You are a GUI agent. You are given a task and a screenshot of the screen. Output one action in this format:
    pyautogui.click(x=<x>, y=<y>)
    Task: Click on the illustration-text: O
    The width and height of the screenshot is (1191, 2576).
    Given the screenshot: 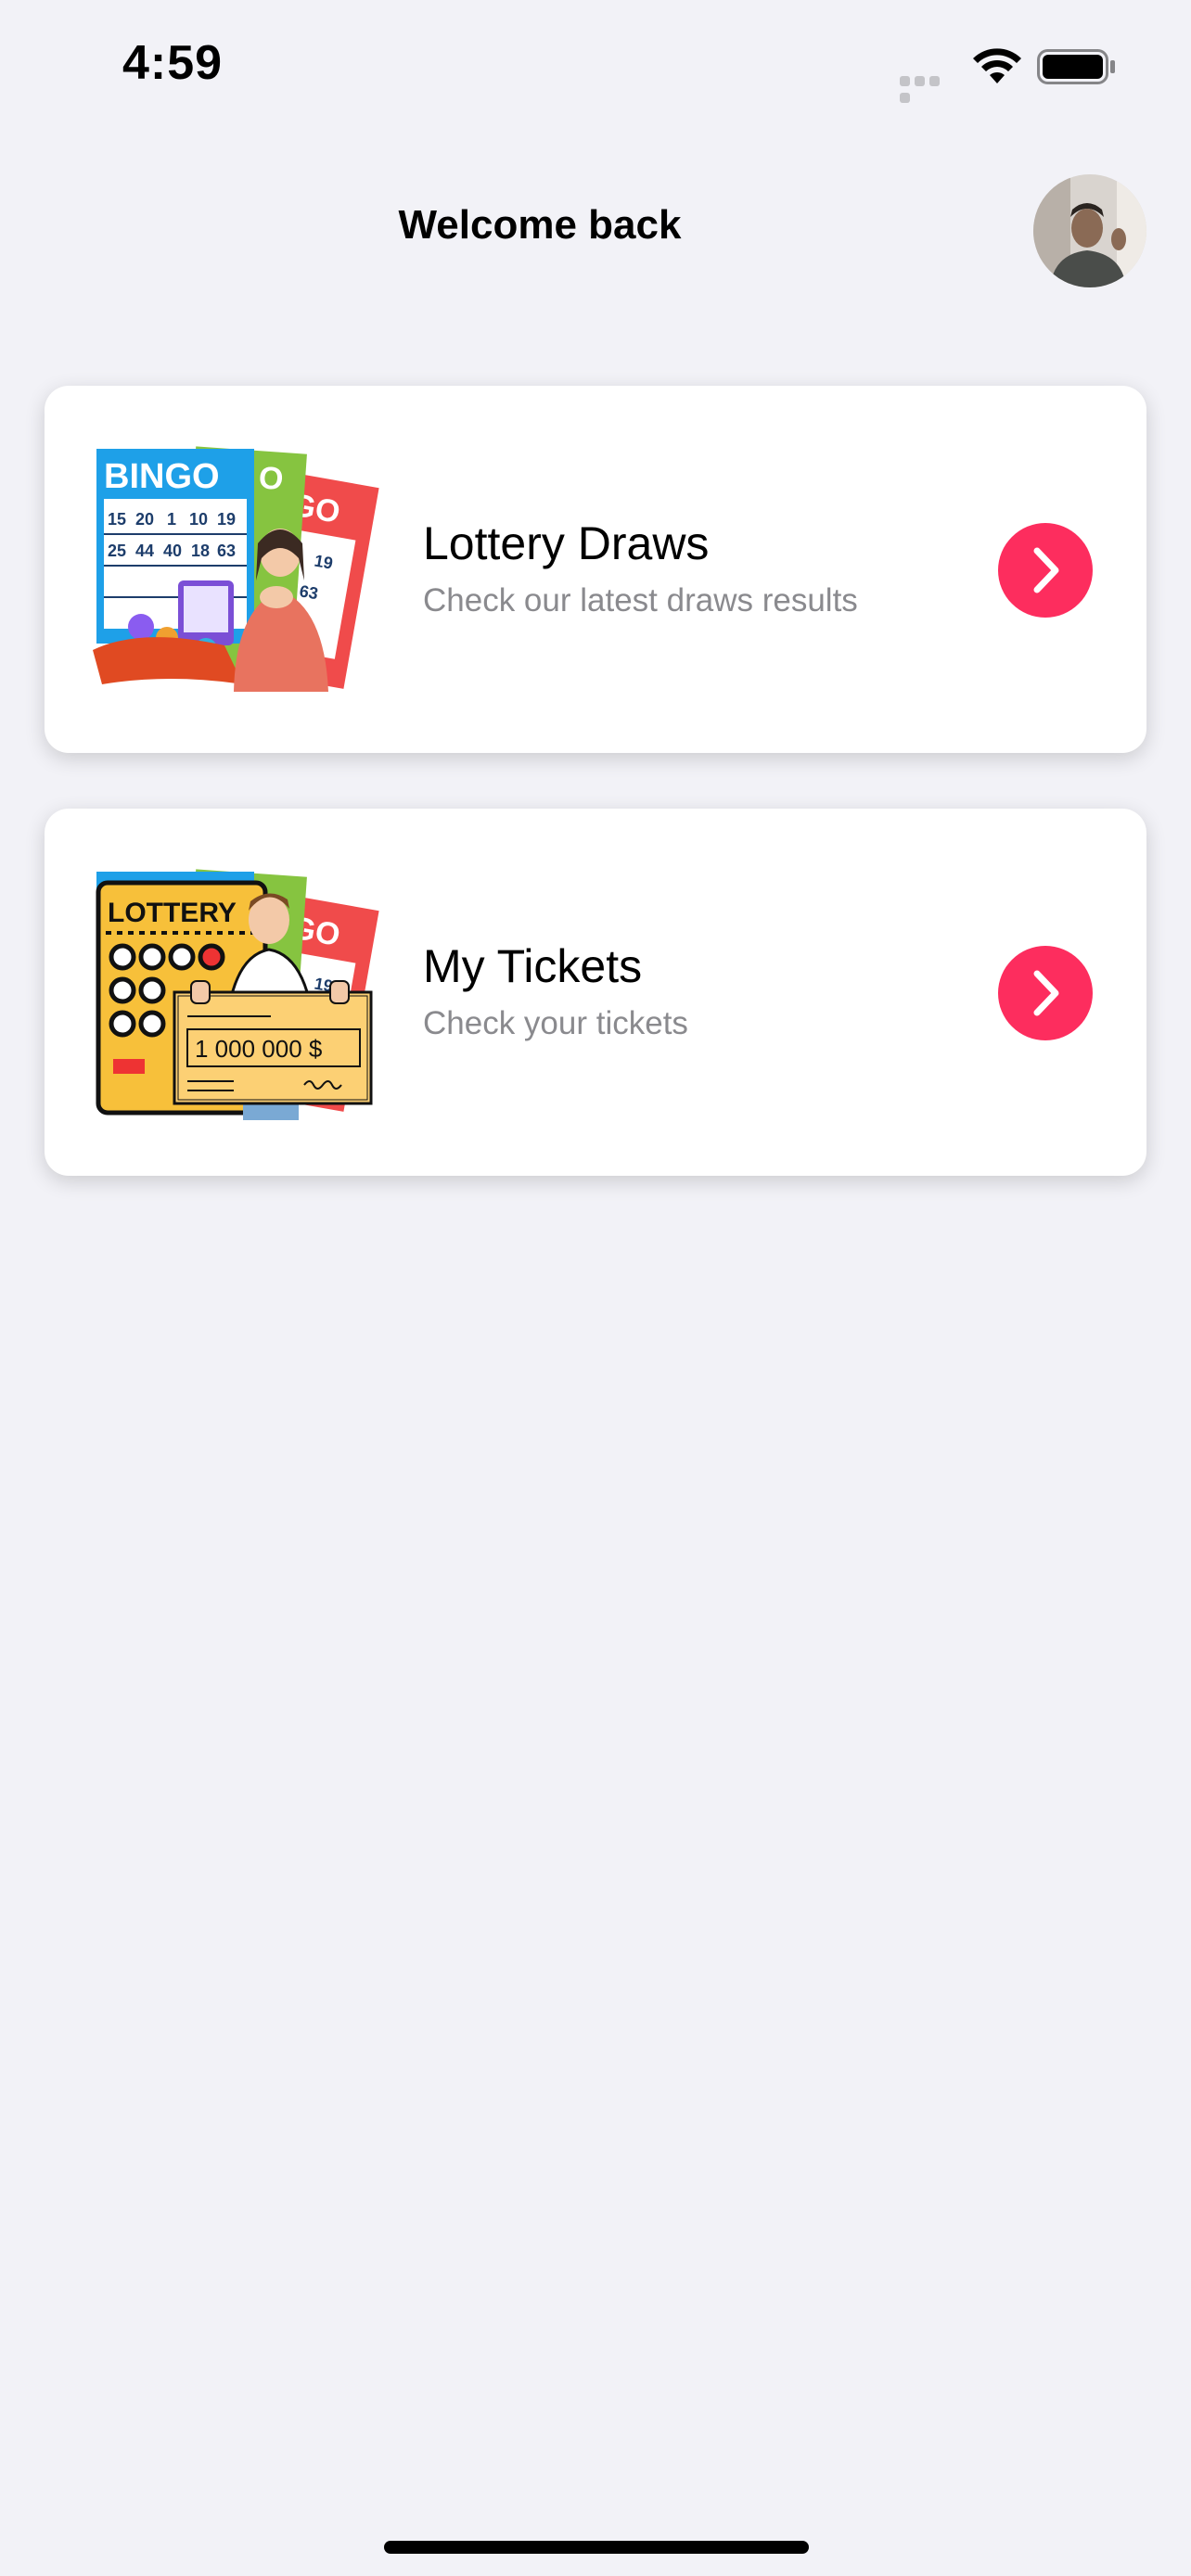 What is the action you would take?
    pyautogui.click(x=271, y=478)
    